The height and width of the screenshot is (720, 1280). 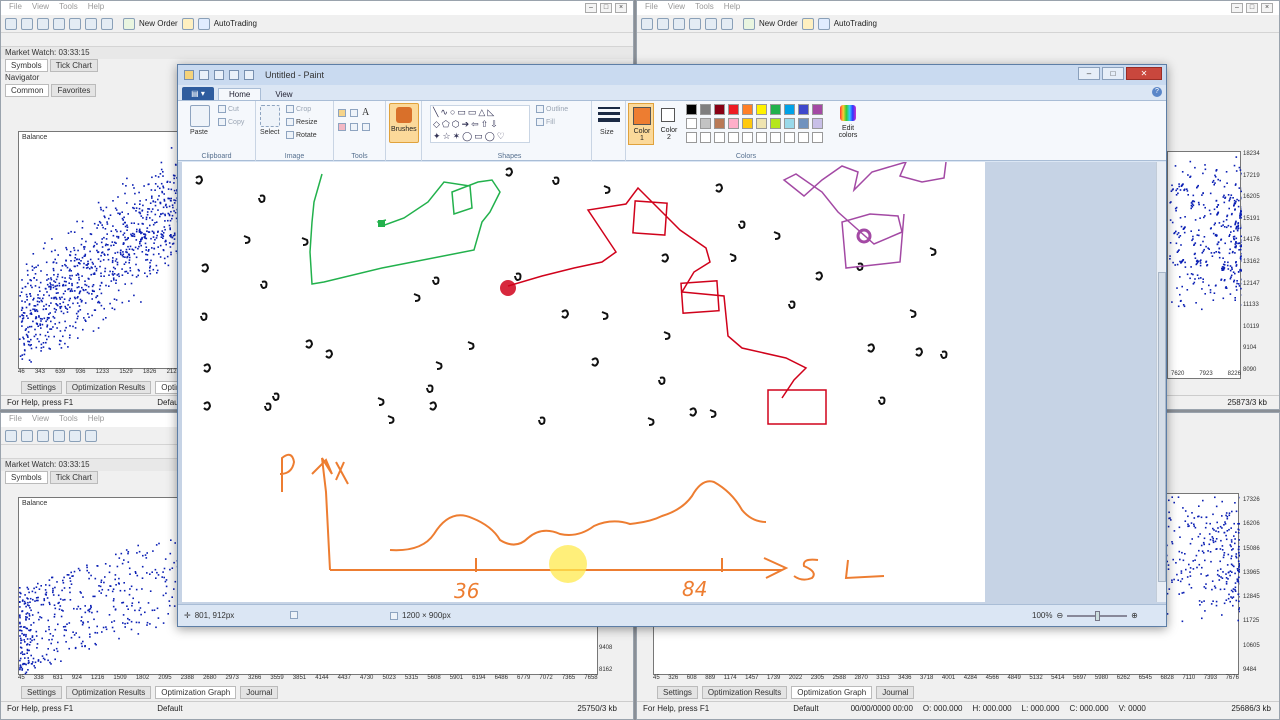 I want to click on outline-button: Outline, so click(x=552, y=109).